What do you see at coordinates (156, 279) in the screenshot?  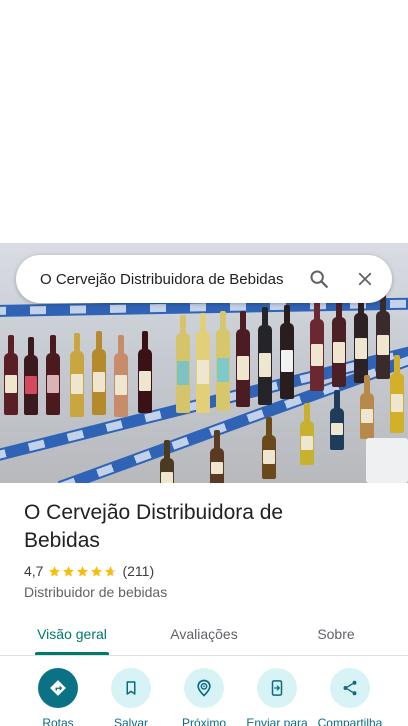 I see `search-input: O Cervejão Distribuidora de Bebidas` at bounding box center [156, 279].